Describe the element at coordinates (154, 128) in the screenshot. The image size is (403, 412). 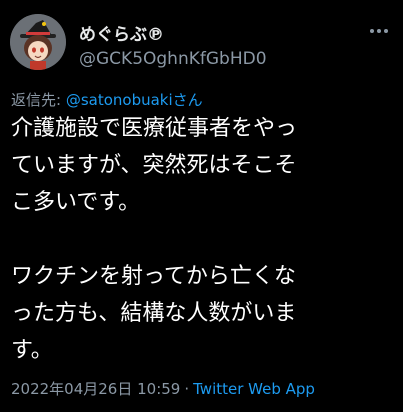
I see `tweet-text-line: 介護施設で医療従事者をやっ` at that location.